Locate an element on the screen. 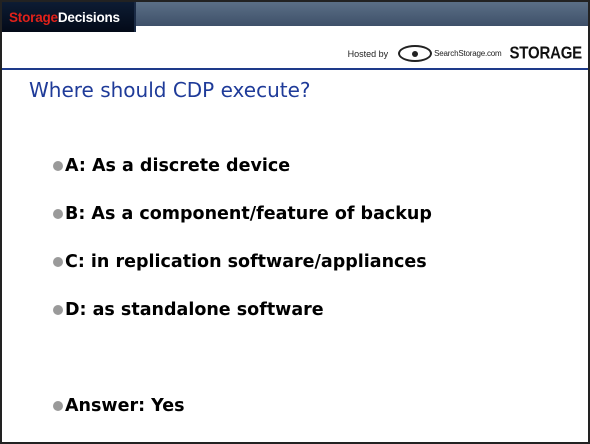 This screenshot has width=590, height=444. answer-line: Answer: Yes is located at coordinates (242, 406).